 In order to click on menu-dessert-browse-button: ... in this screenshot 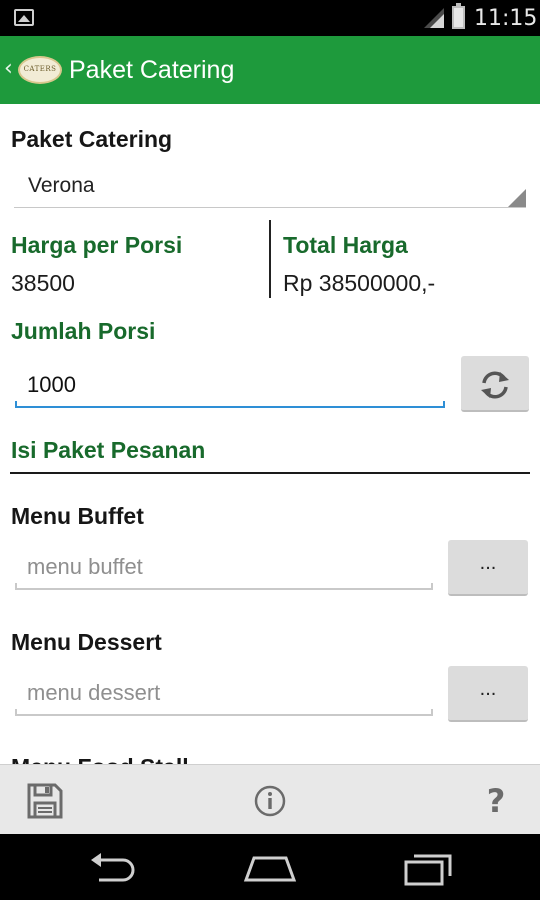, I will do `click(488, 694)`.